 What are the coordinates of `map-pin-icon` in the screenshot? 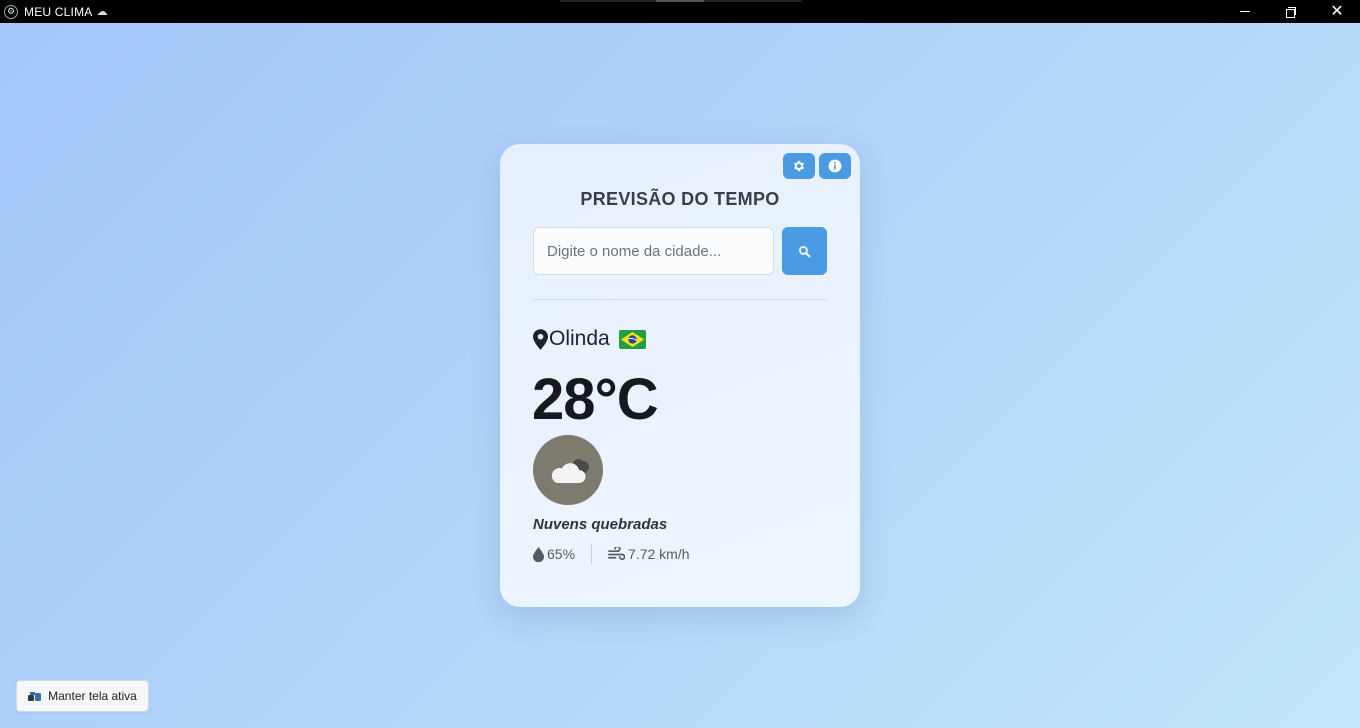 It's located at (540, 339).